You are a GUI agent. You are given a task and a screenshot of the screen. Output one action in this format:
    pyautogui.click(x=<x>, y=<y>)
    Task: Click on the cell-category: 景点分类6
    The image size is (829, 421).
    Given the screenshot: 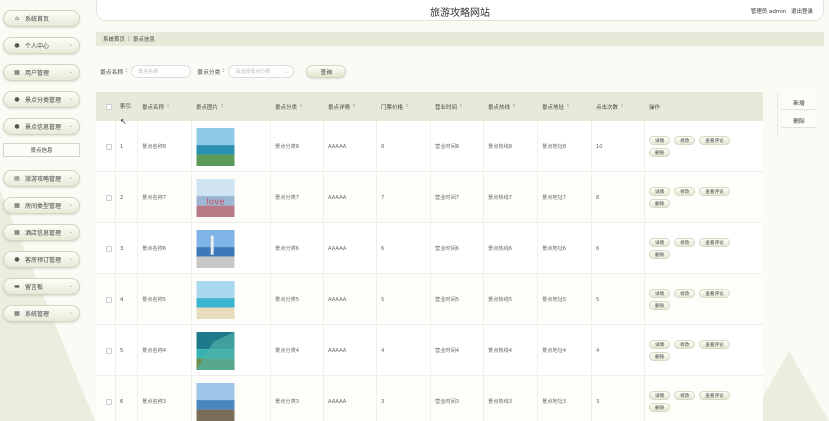 What is the action you would take?
    pyautogui.click(x=297, y=248)
    